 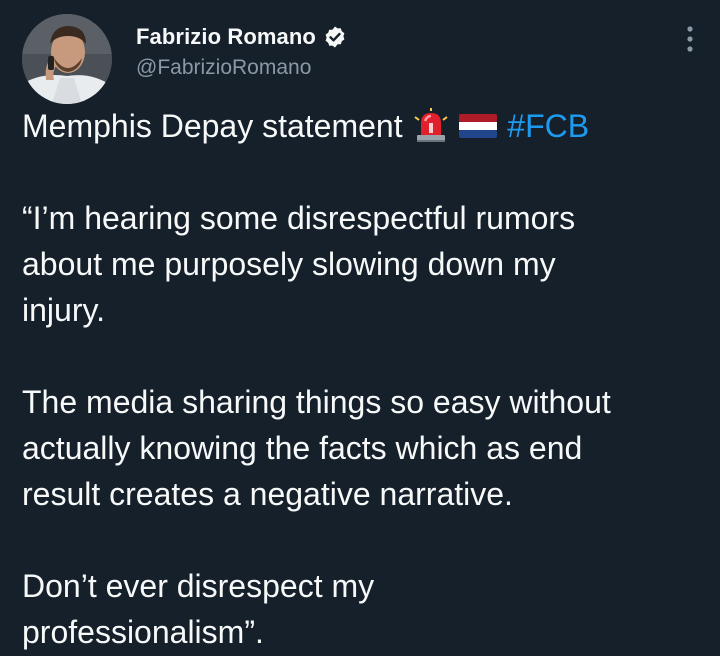 I want to click on tweet-header: Fabrizio Romano @FabrizioRomano, so click(x=362, y=59).